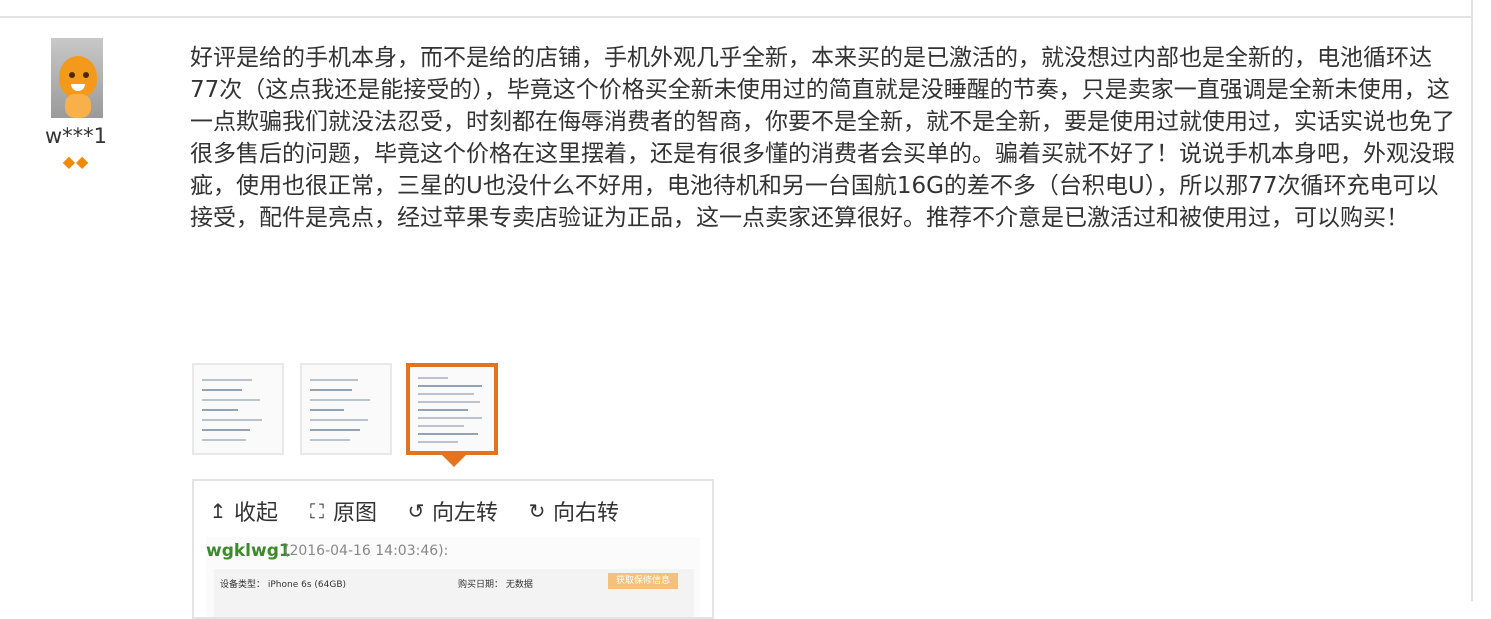 The width and height of the screenshot is (1491, 619). Describe the element at coordinates (735, 17) in the screenshot. I see `top-divider` at that location.